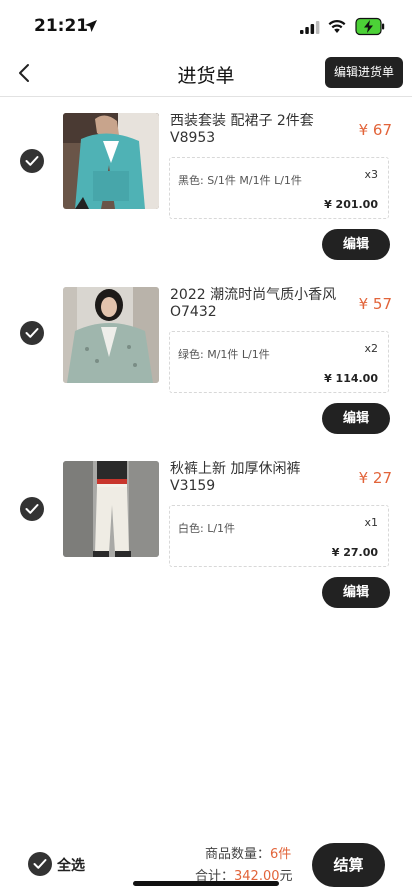 This screenshot has height=894, width=412. I want to click on quantity: x3, so click(371, 174).